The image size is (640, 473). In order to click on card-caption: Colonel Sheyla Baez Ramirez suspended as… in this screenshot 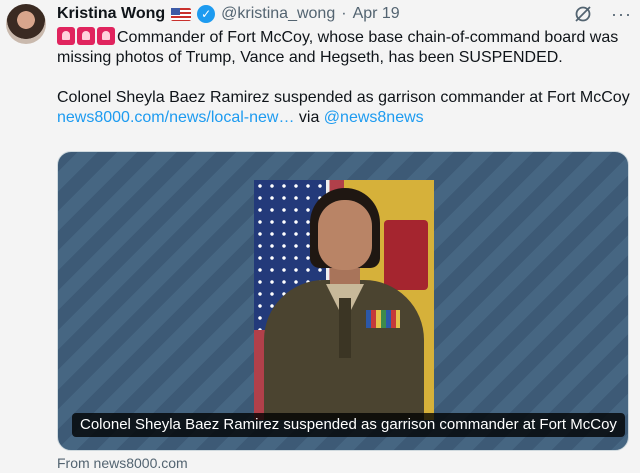, I will do `click(348, 425)`.